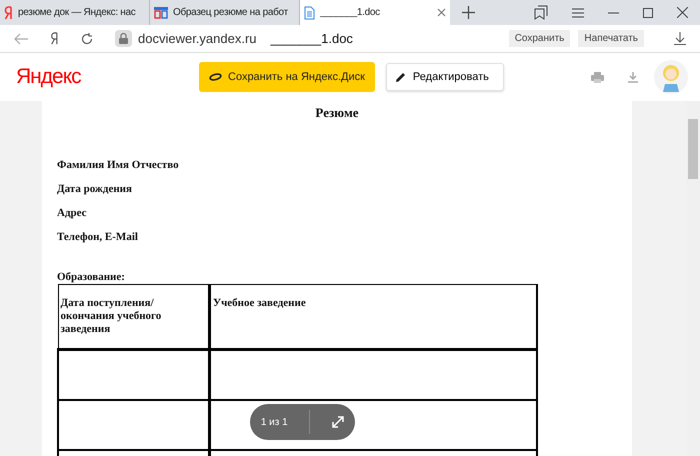 The image size is (700, 456). What do you see at coordinates (231, 12) in the screenshot?
I see `tab-title: Образец резюме на работ` at bounding box center [231, 12].